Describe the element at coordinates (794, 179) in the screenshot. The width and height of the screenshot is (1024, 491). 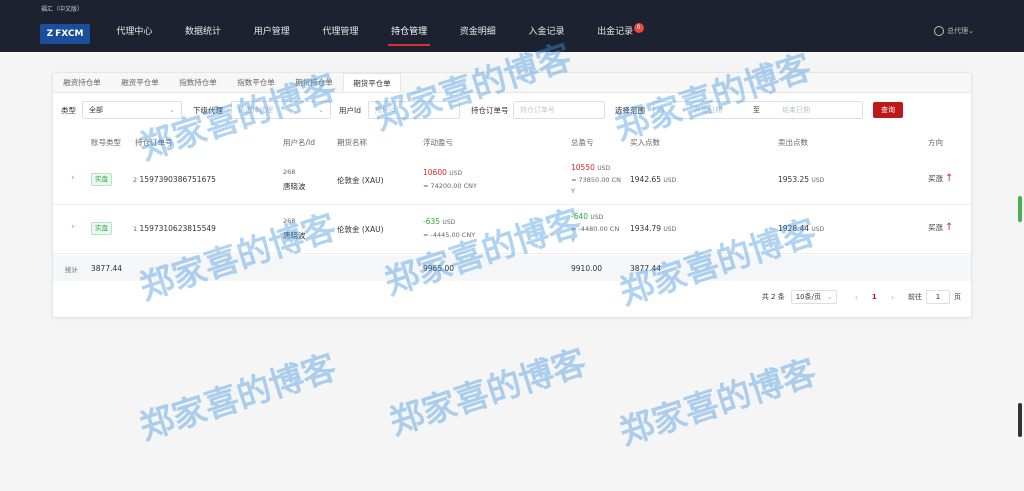
I see `sell-points: 1953.25` at that location.